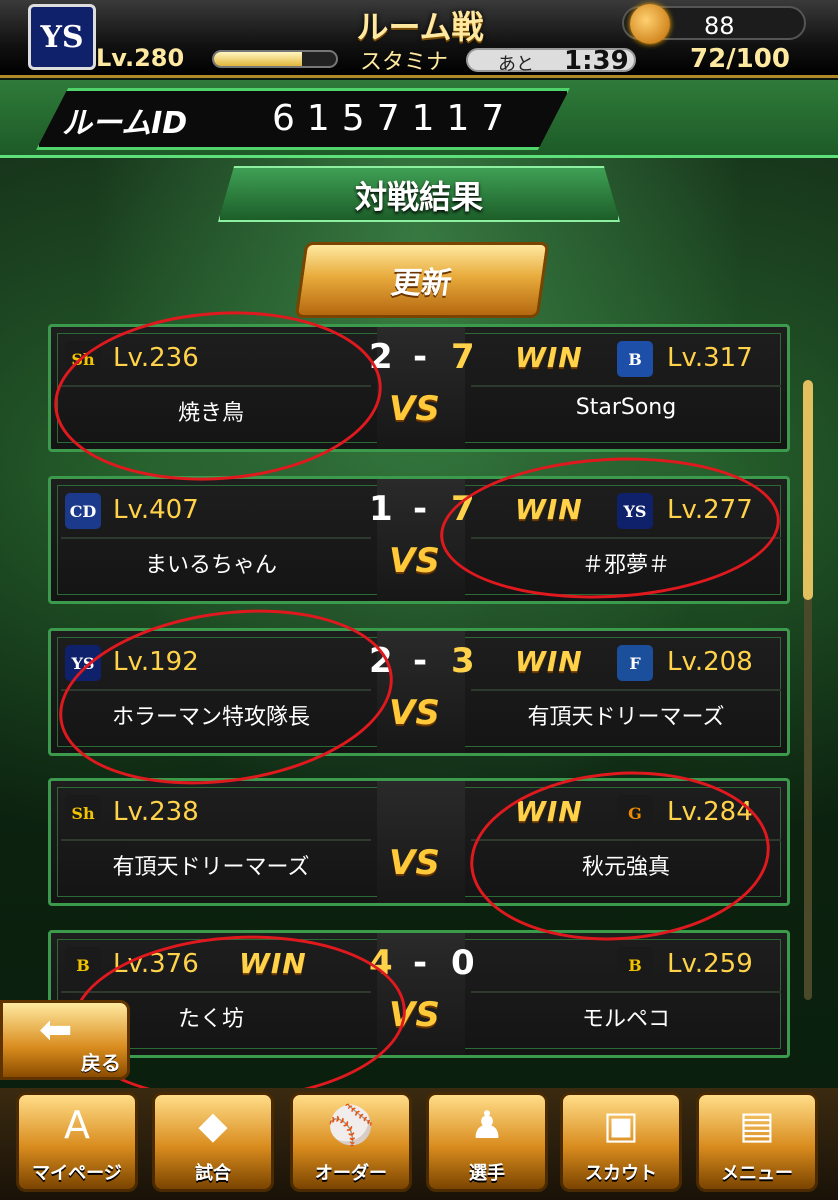 The height and width of the screenshot is (1200, 838). I want to click on nav-label: オーダー, so click(351, 1173).